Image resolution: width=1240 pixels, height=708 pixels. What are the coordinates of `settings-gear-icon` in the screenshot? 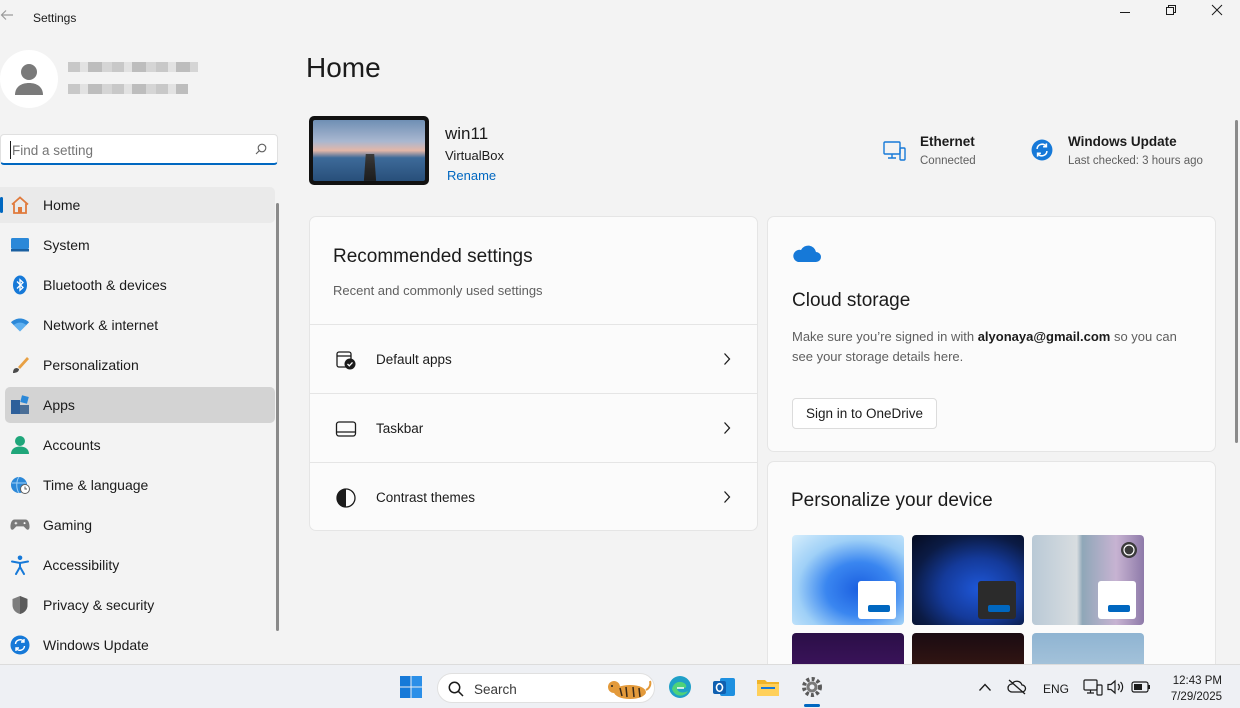 It's located at (812, 687).